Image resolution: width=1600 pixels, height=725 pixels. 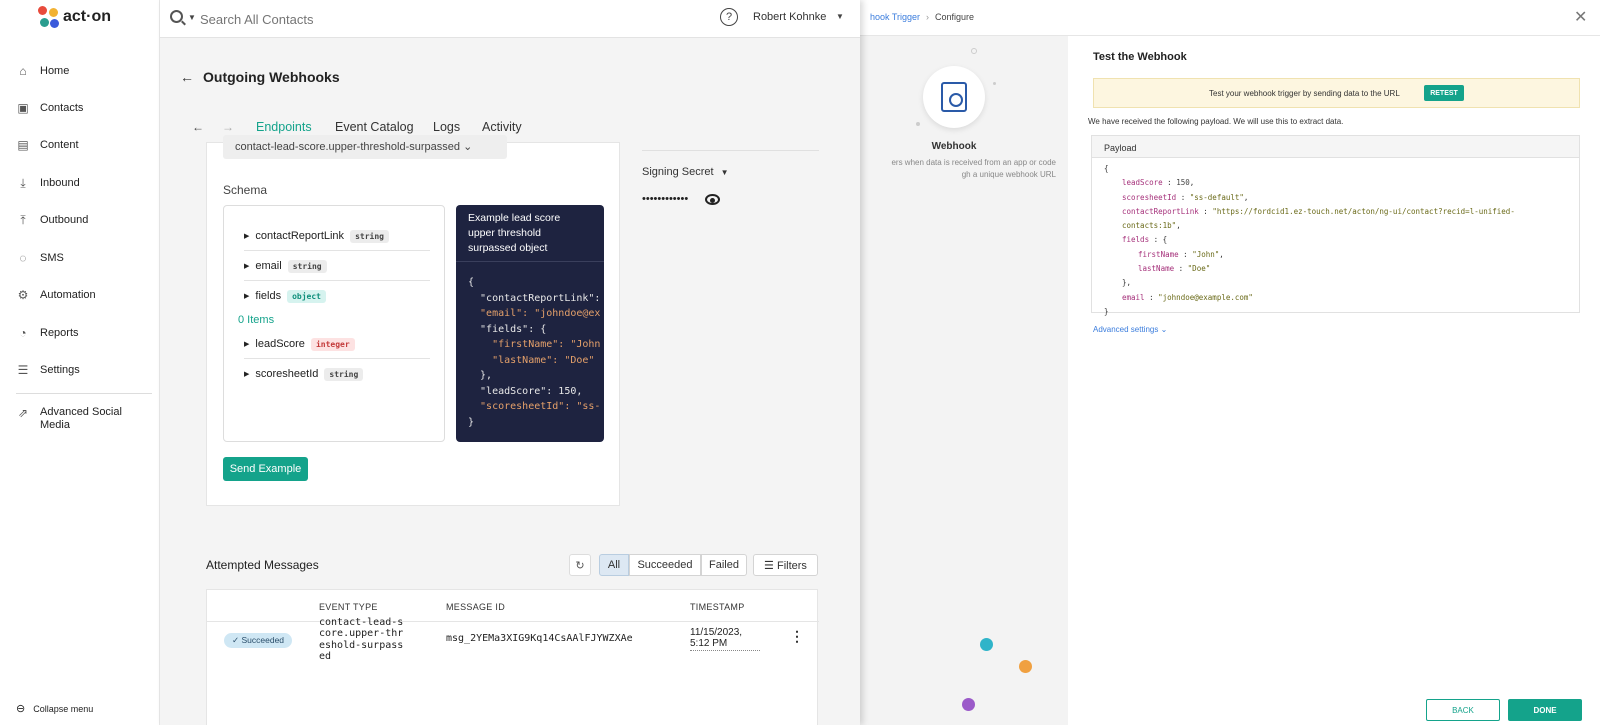 What do you see at coordinates (78, 420) in the screenshot?
I see `sidebar-item-advanced-social-media: ⇗ Advanced Social Media` at bounding box center [78, 420].